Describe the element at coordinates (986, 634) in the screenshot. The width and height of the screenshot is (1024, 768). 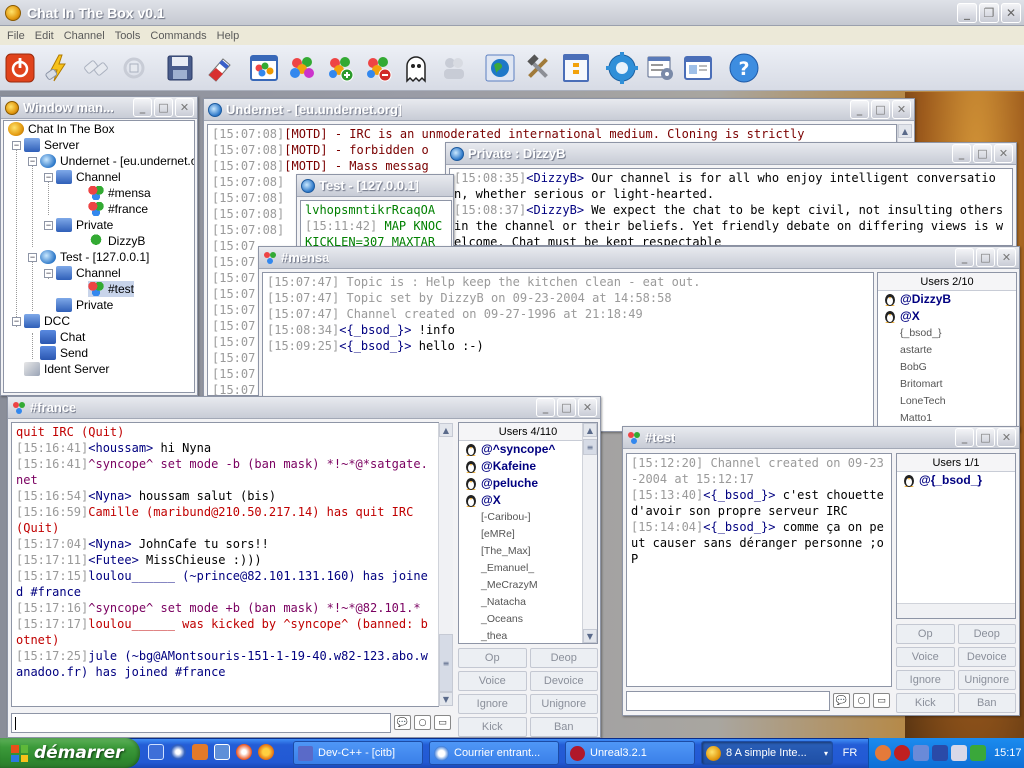
I see `deop-button: Deop` at that location.